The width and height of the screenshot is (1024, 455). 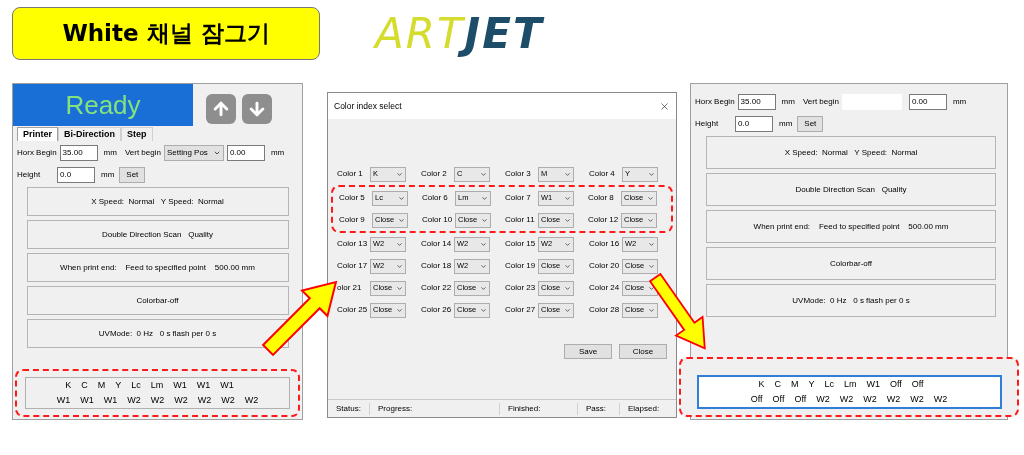 What do you see at coordinates (352, 198) in the screenshot?
I see `color-label: Color 5` at bounding box center [352, 198].